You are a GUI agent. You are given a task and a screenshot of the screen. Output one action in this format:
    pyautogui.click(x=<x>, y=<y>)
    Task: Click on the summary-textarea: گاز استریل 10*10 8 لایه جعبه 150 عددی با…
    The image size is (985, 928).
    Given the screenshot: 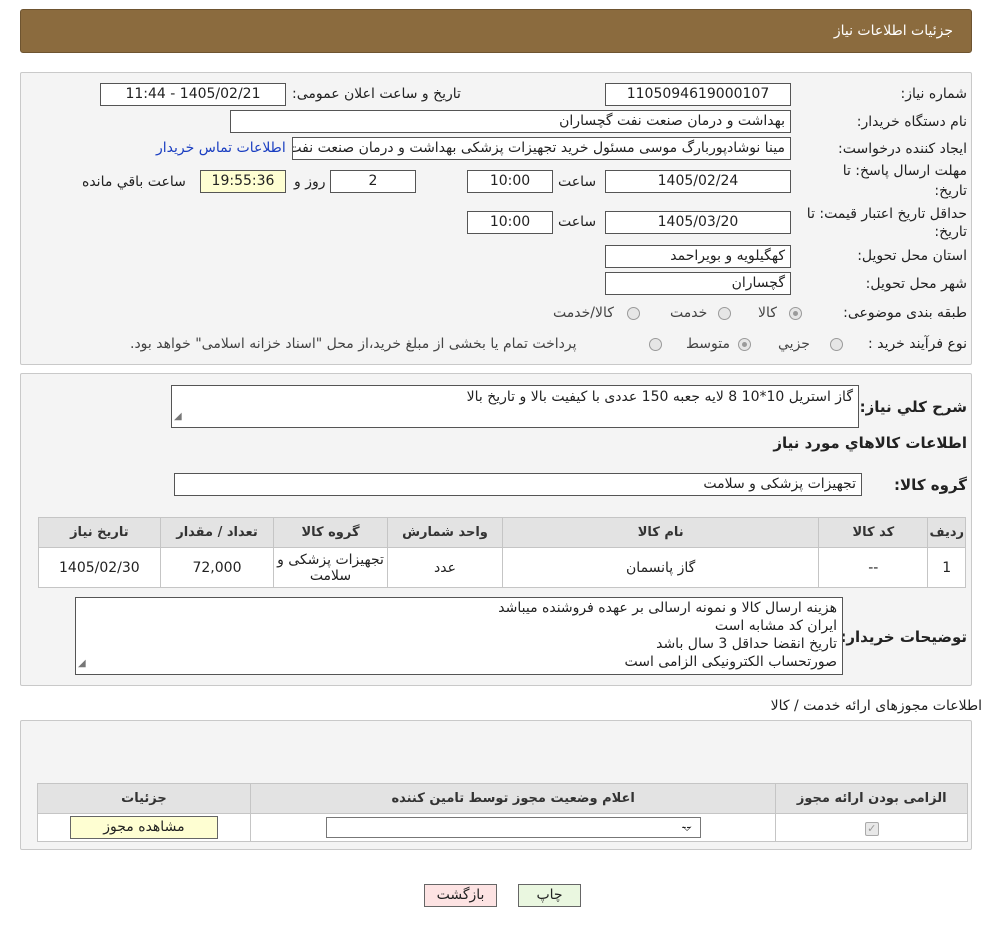 What is the action you would take?
    pyautogui.click(x=515, y=406)
    